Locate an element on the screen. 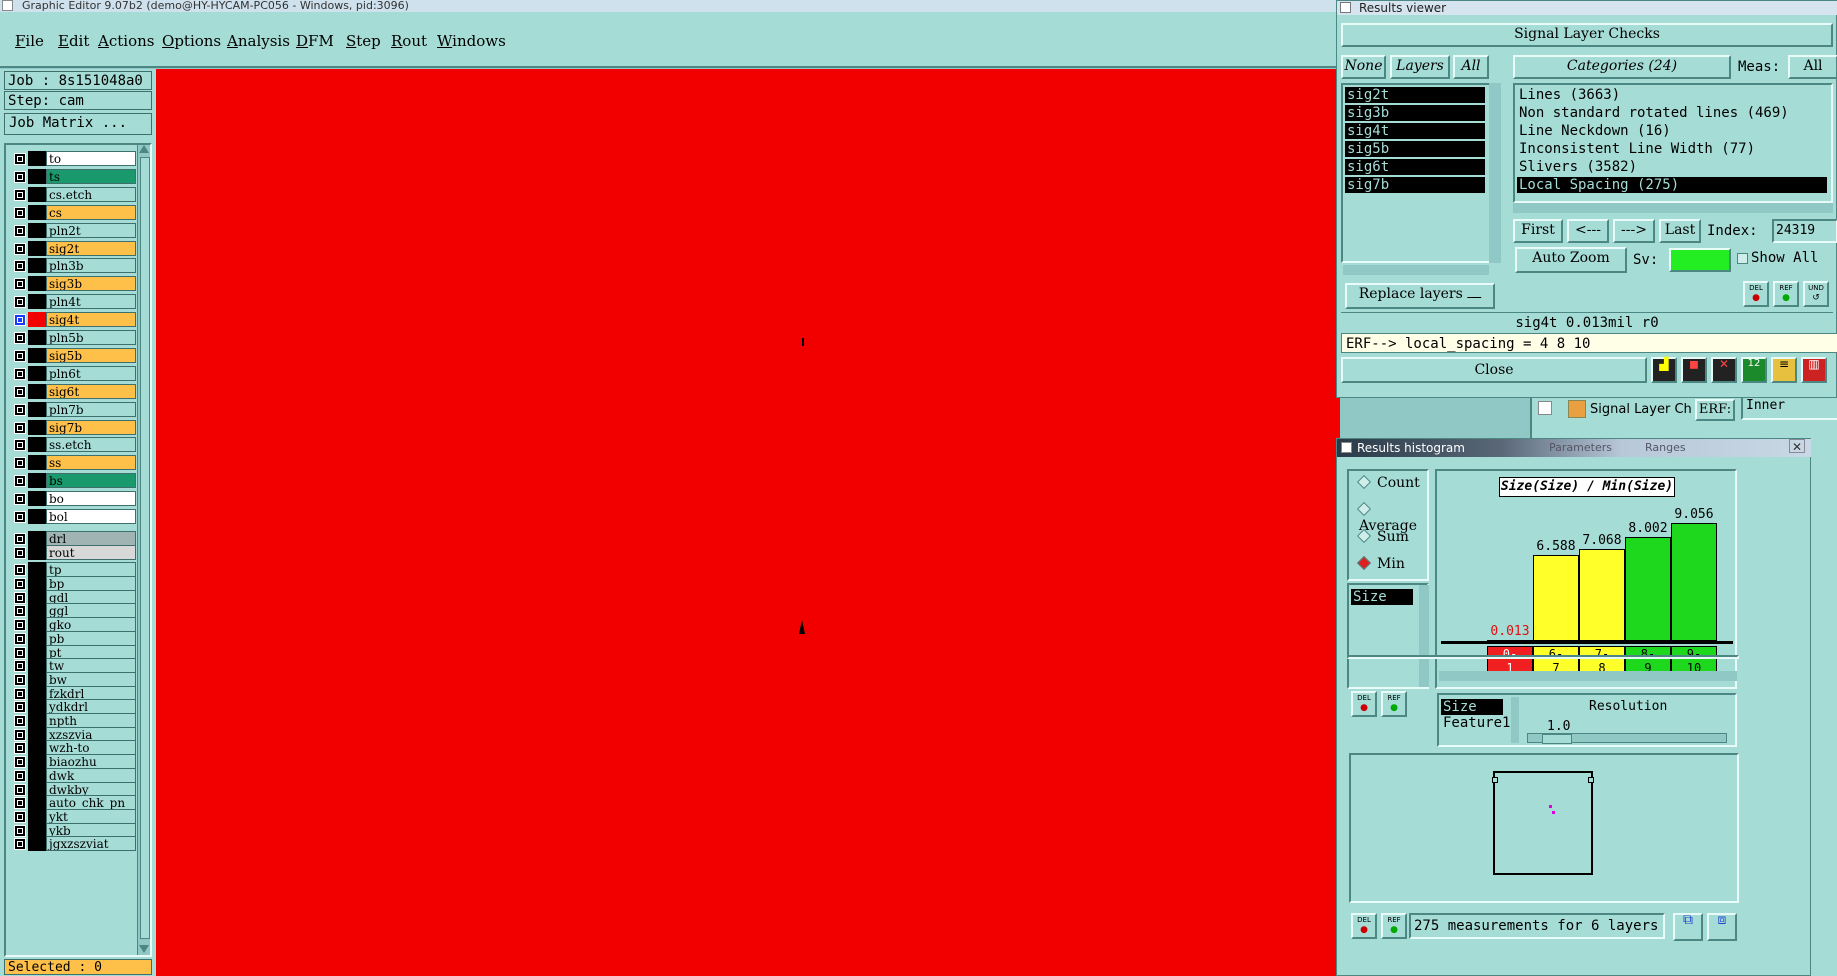  layers-button: Layers is located at coordinates (1420, 67).